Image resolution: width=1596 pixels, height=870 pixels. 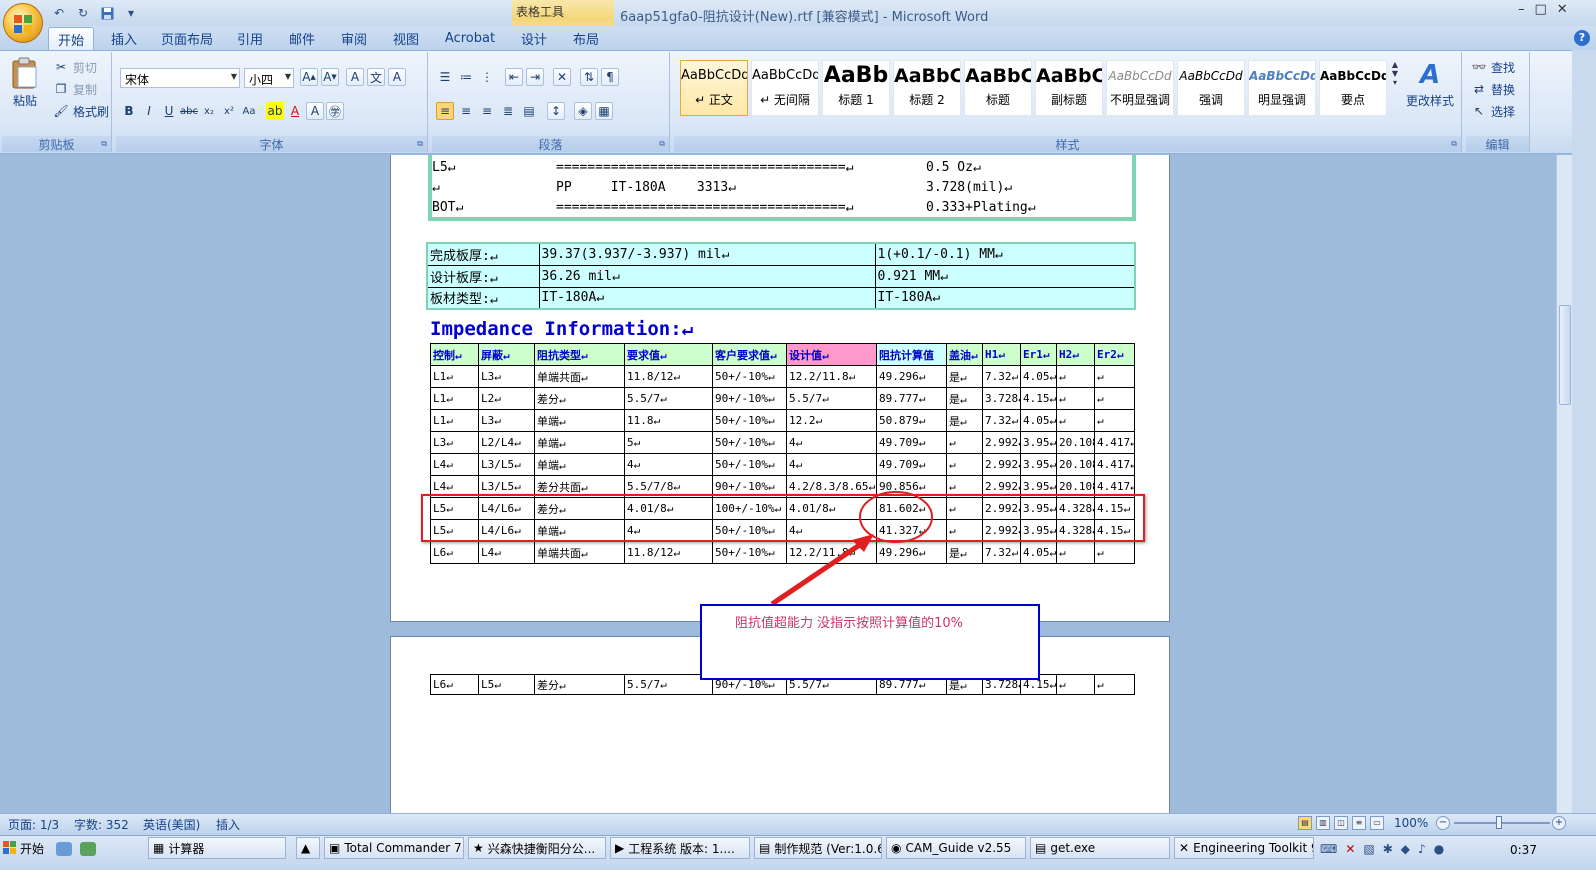 I want to click on copy-button: ❐ 复制, so click(x=74, y=89).